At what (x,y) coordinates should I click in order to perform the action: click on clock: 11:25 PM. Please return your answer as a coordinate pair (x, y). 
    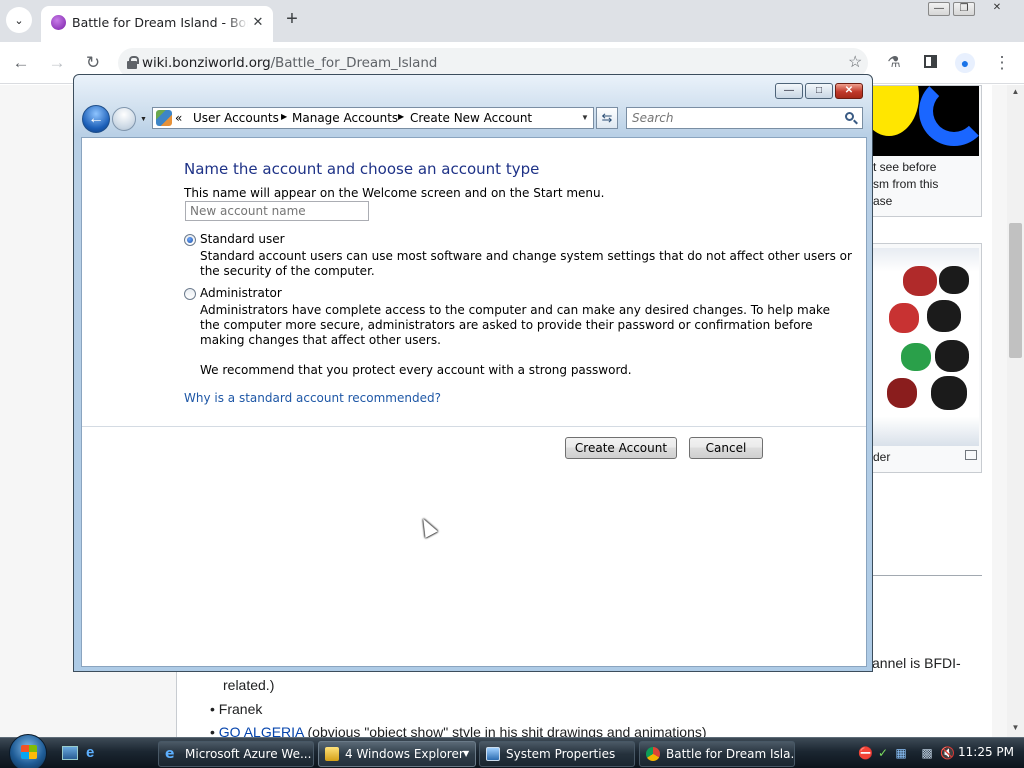
    Looking at the image, I should click on (986, 752).